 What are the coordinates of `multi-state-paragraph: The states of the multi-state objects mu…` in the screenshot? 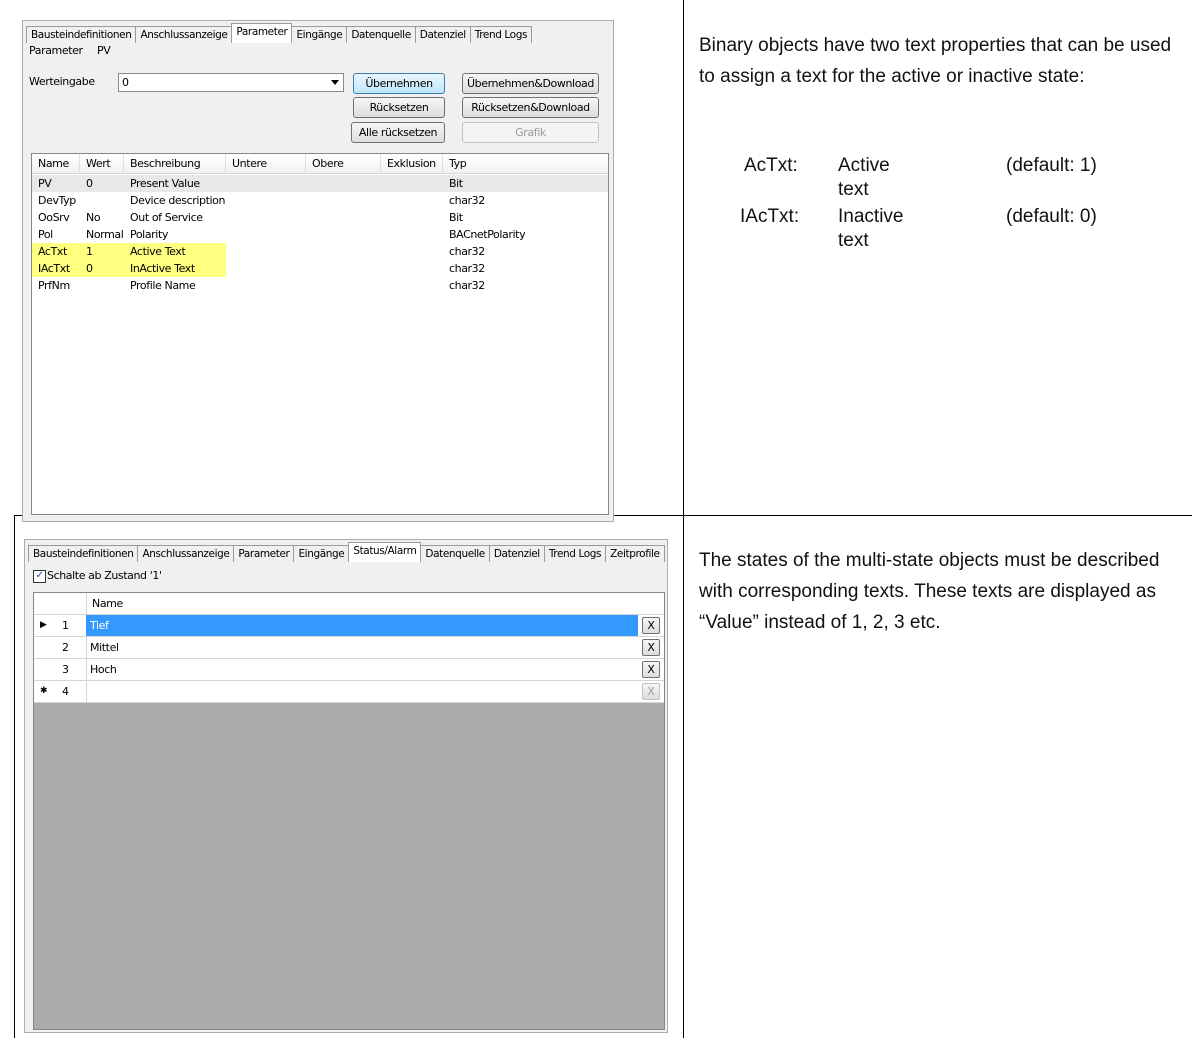 It's located at (929, 591).